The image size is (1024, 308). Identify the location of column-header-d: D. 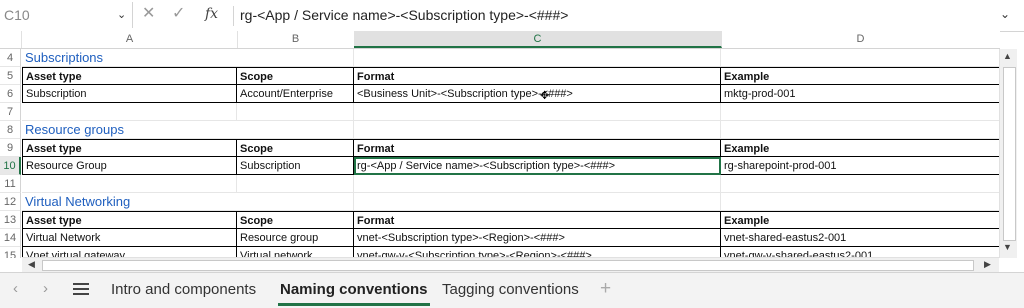
(860, 39).